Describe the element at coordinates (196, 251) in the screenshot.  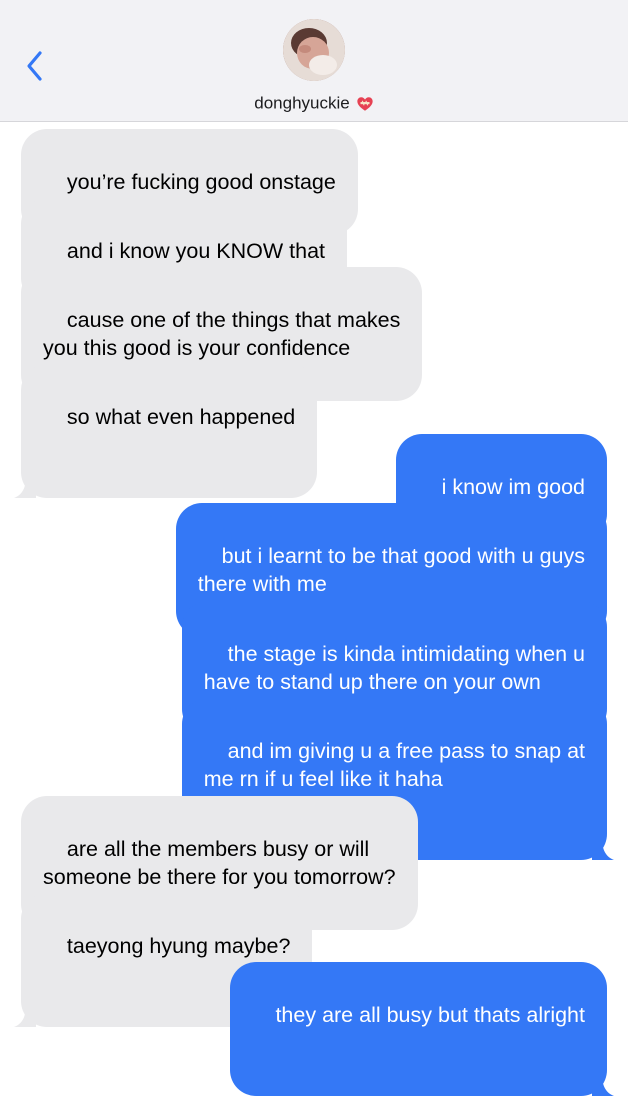
I see `message-text: and i know you KNOW that` at that location.